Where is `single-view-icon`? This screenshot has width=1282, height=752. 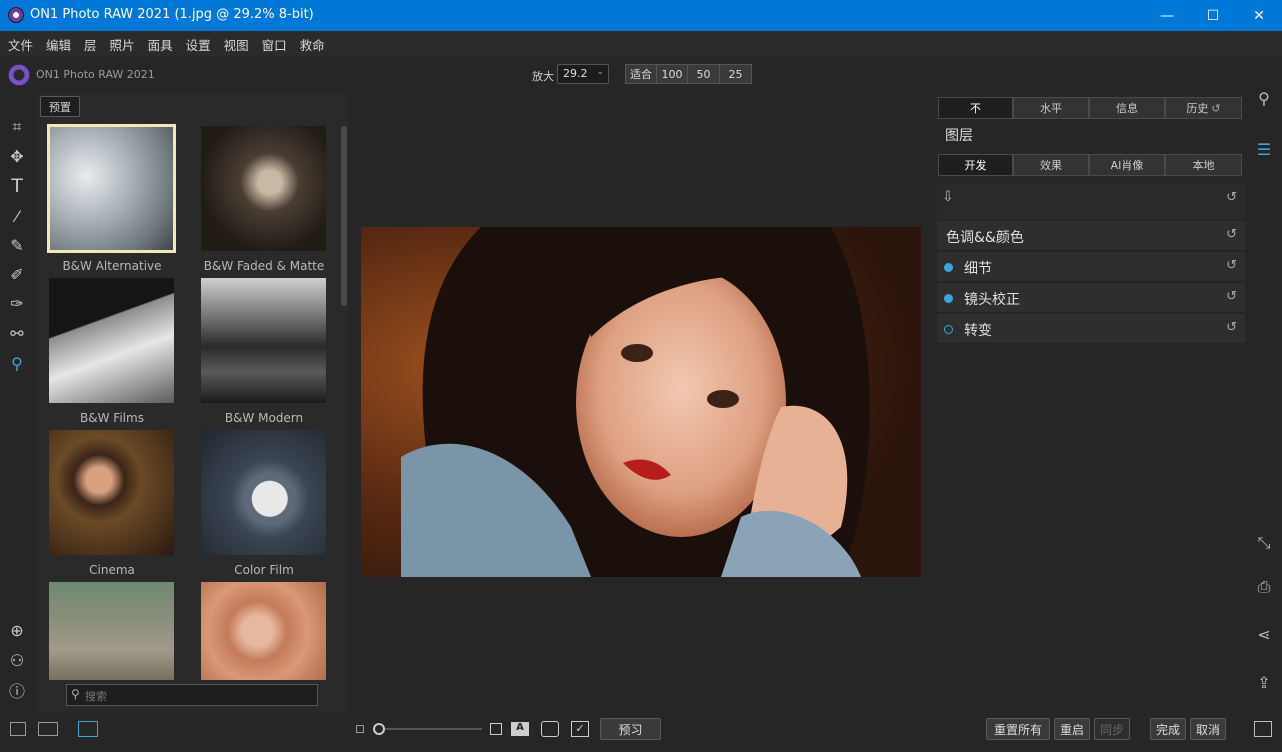
single-view-icon is located at coordinates (88, 729).